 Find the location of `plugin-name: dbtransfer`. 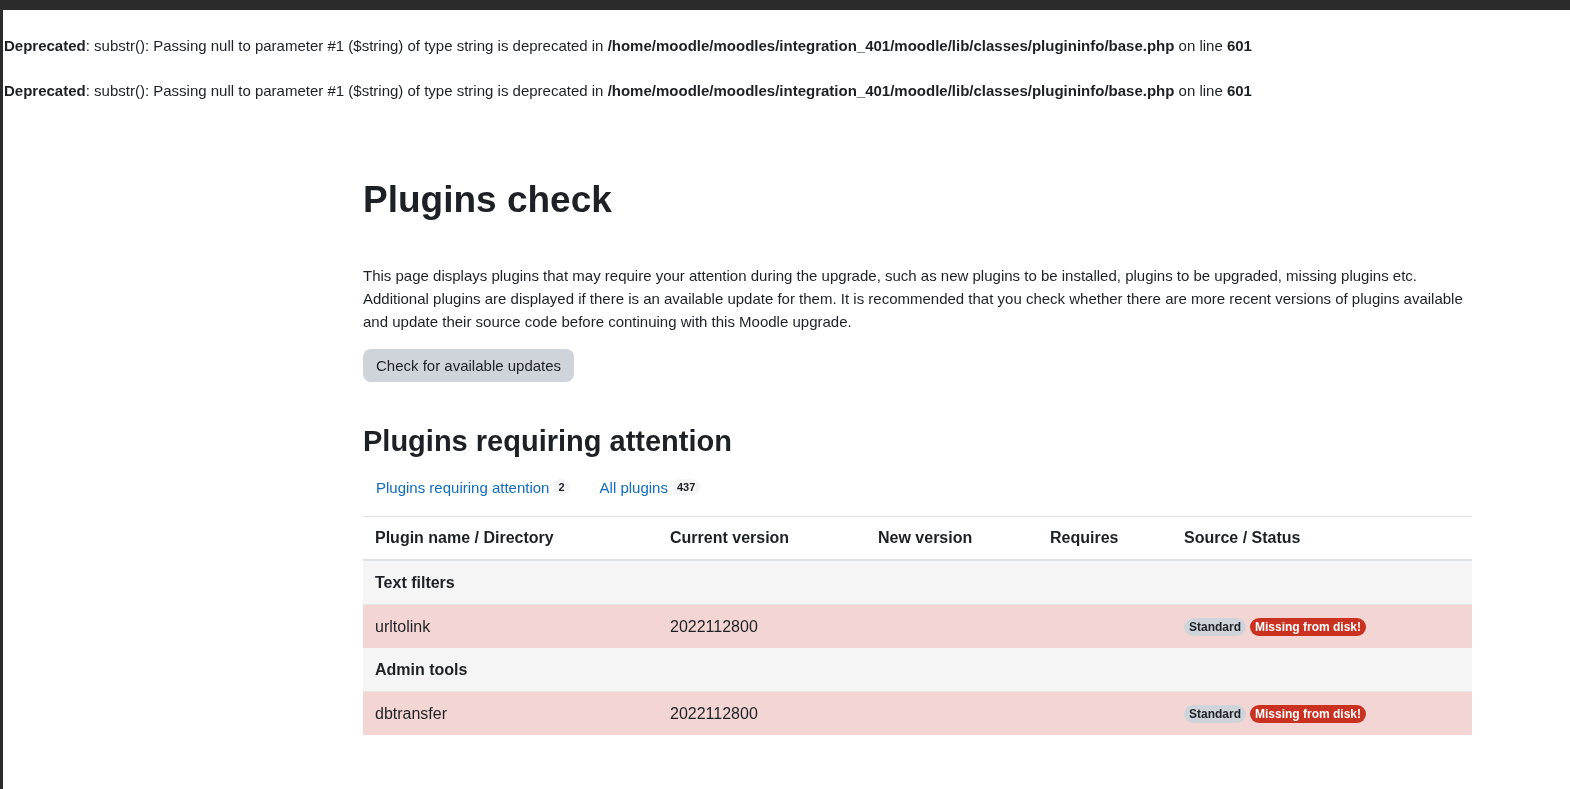

plugin-name: dbtransfer is located at coordinates (510, 713).